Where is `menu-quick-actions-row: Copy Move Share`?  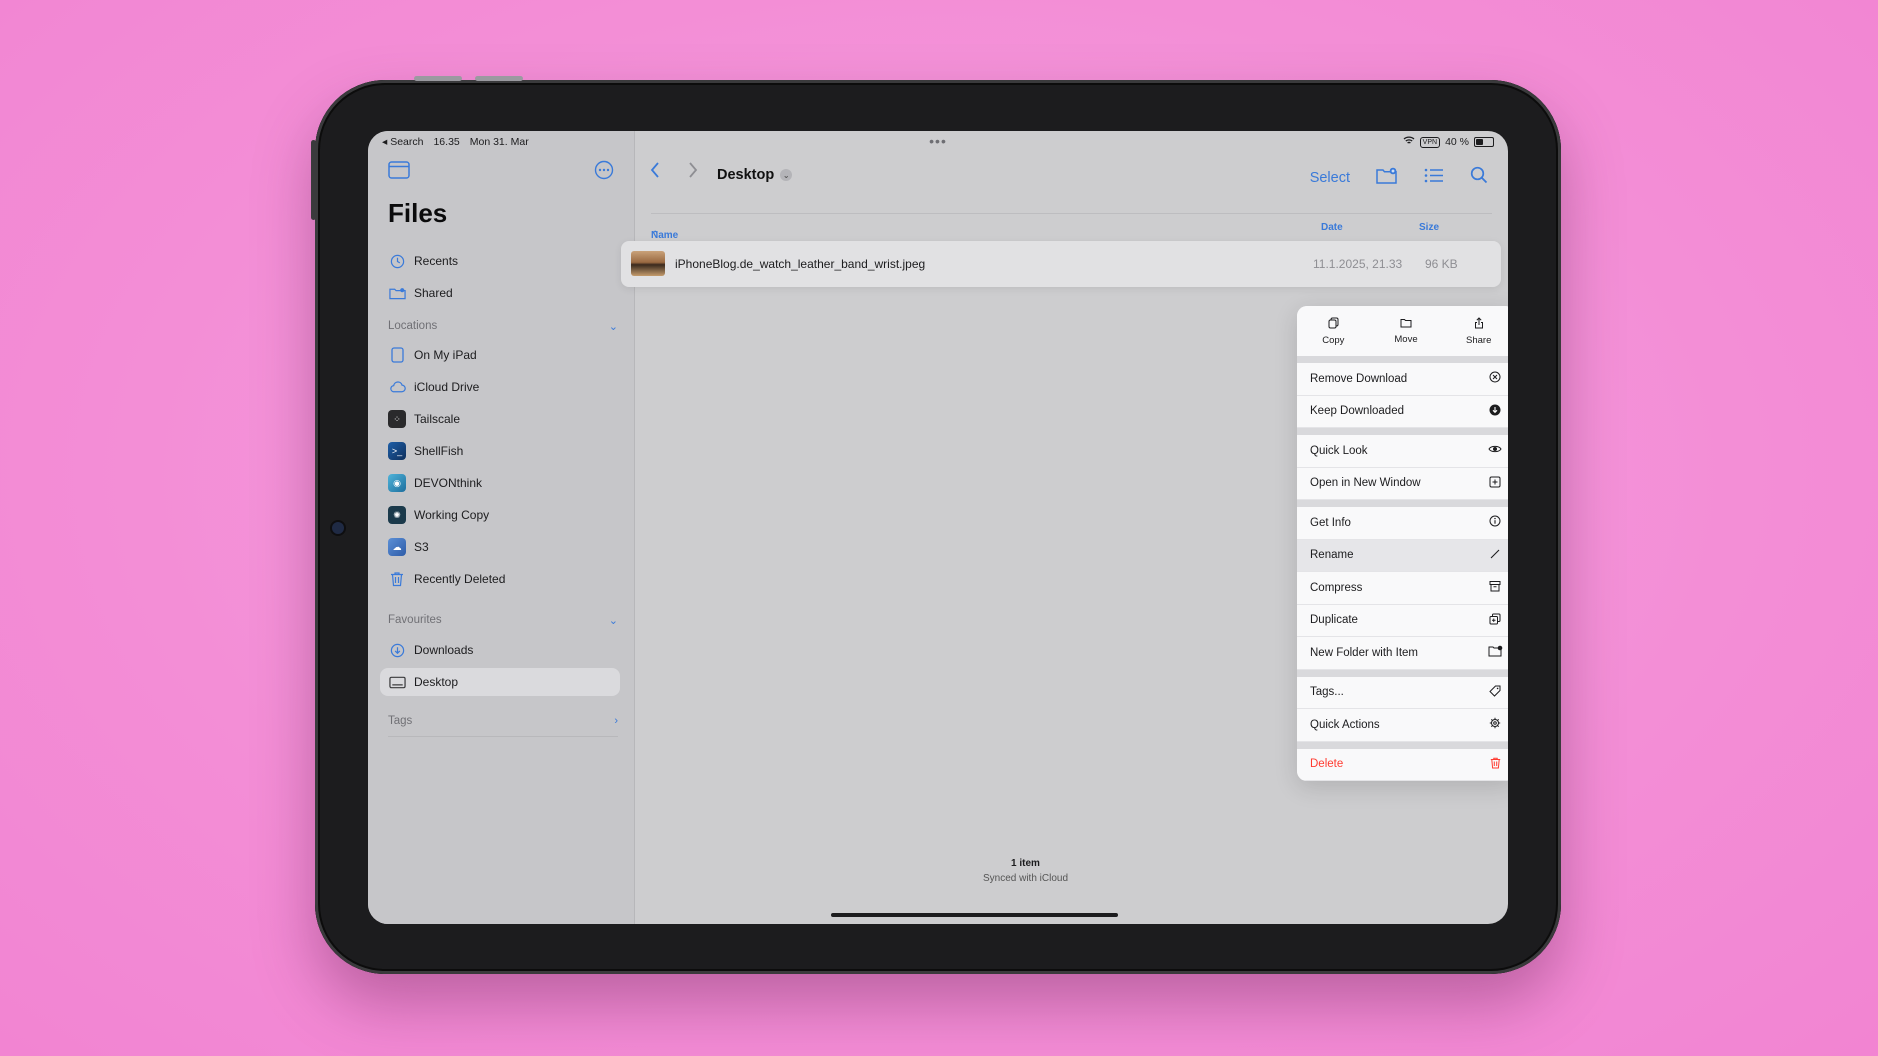 menu-quick-actions-row: Copy Move Share is located at coordinates (1402, 334).